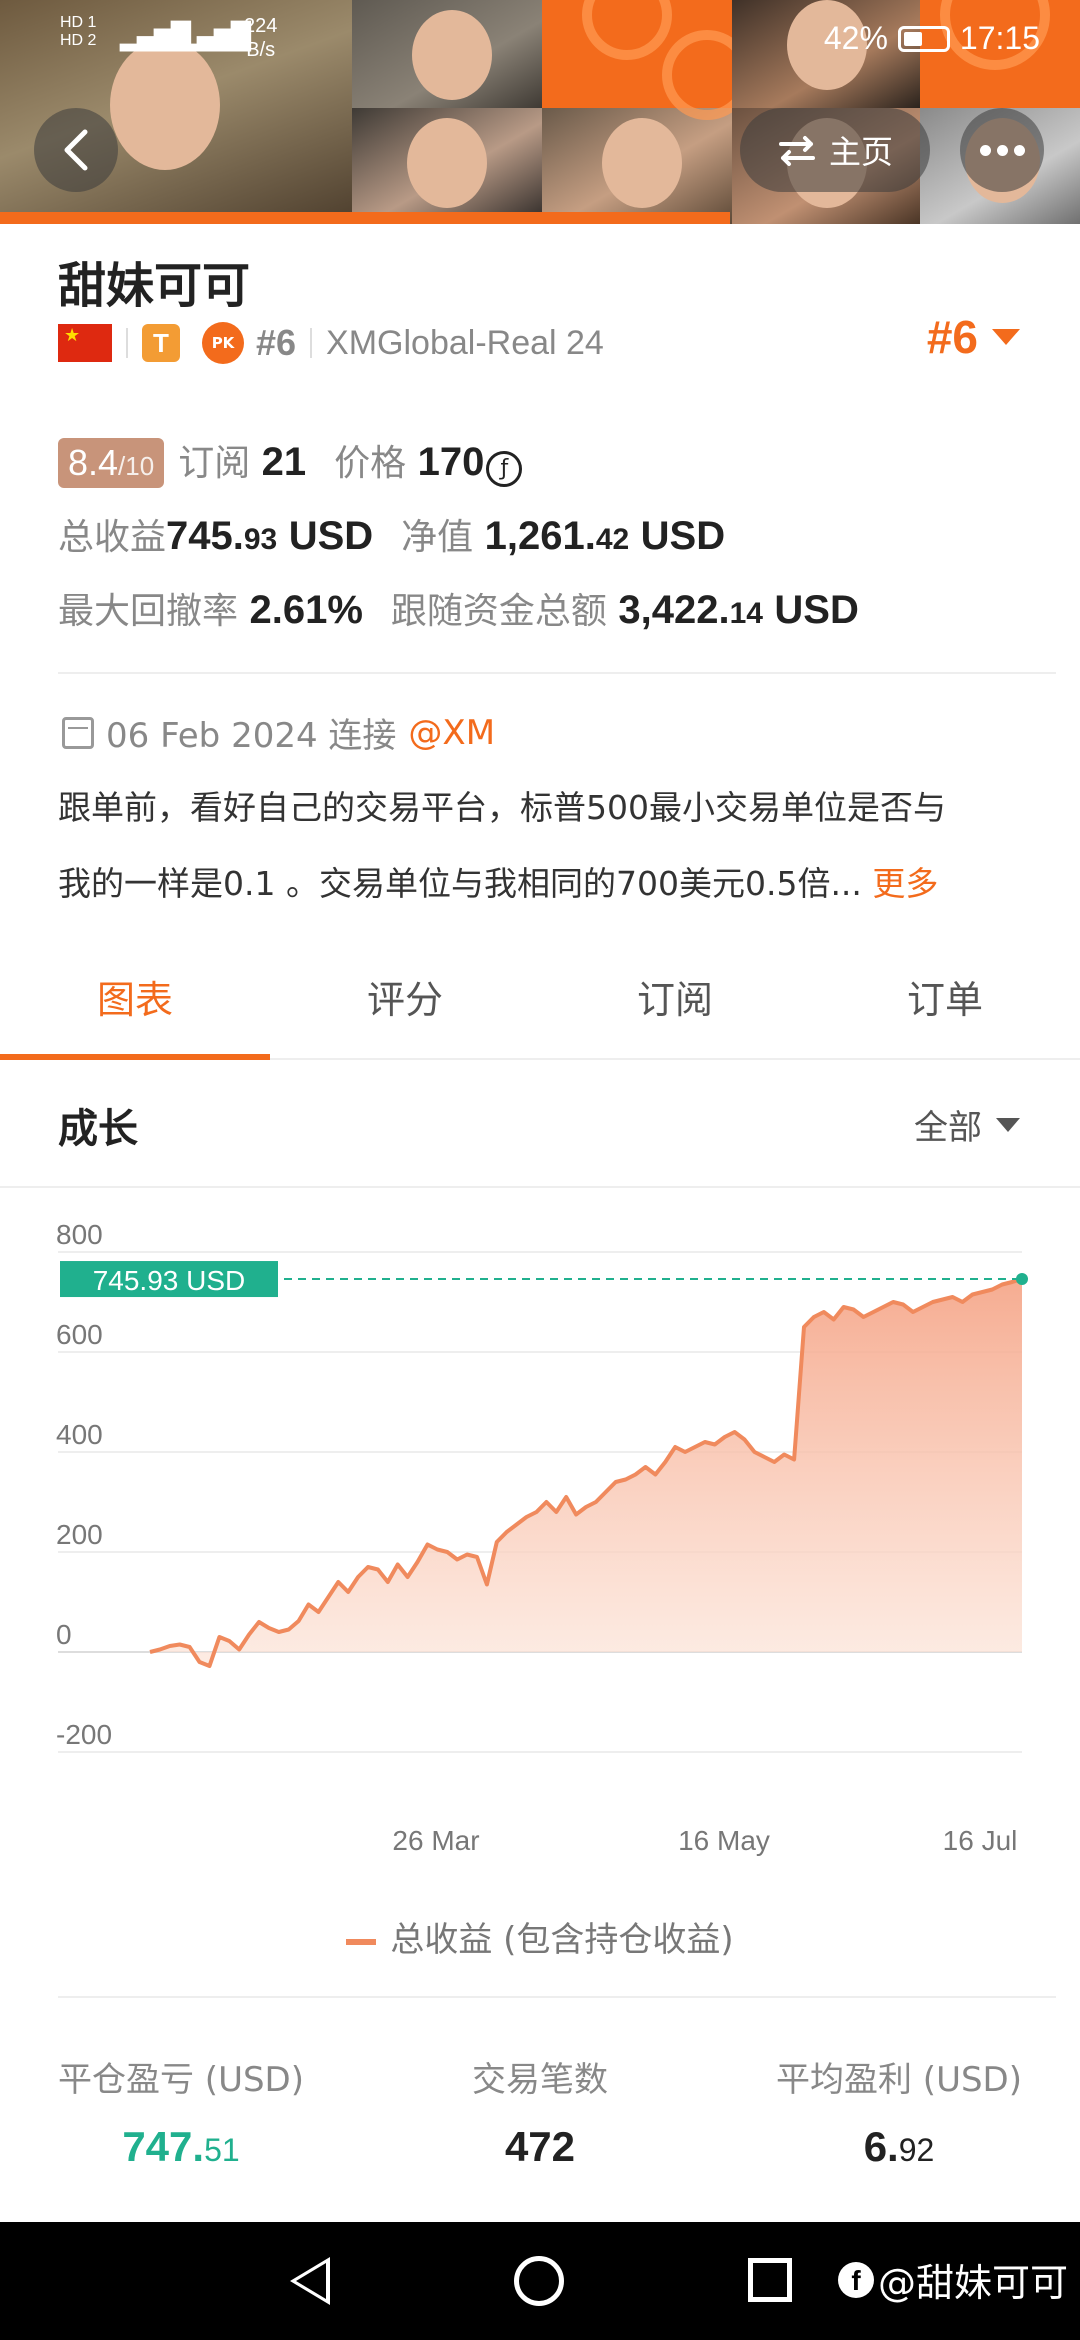  I want to click on y-tick-label: 200, so click(79, 1534).